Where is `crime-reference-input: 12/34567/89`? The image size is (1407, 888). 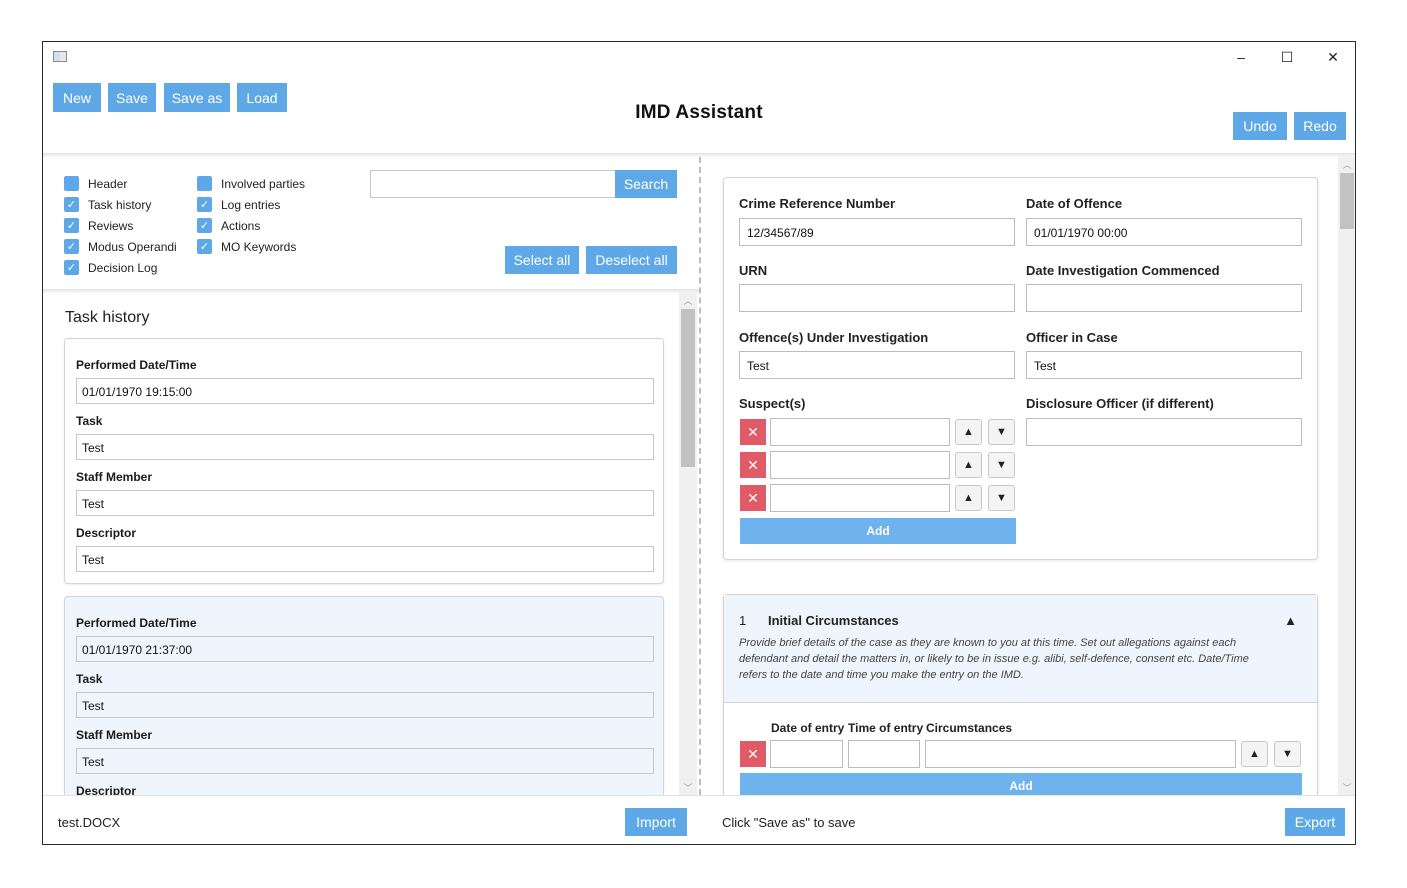 crime-reference-input: 12/34567/89 is located at coordinates (877, 232).